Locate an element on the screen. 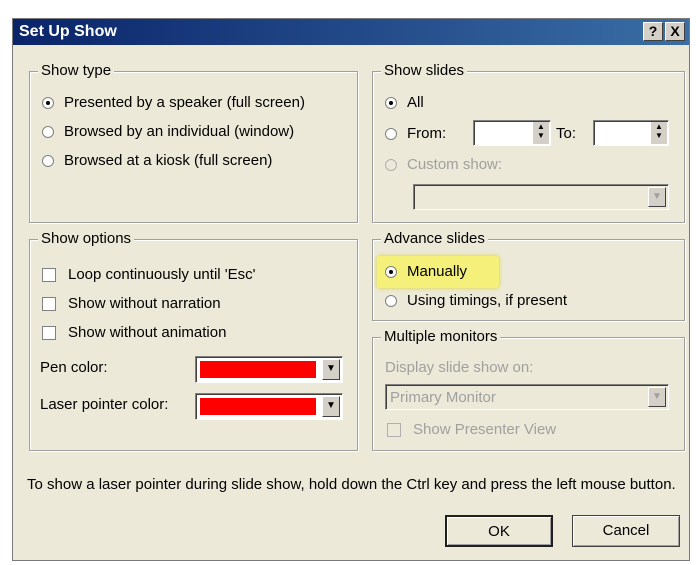 The height and width of the screenshot is (565, 696). help-icon: ? is located at coordinates (653, 31).